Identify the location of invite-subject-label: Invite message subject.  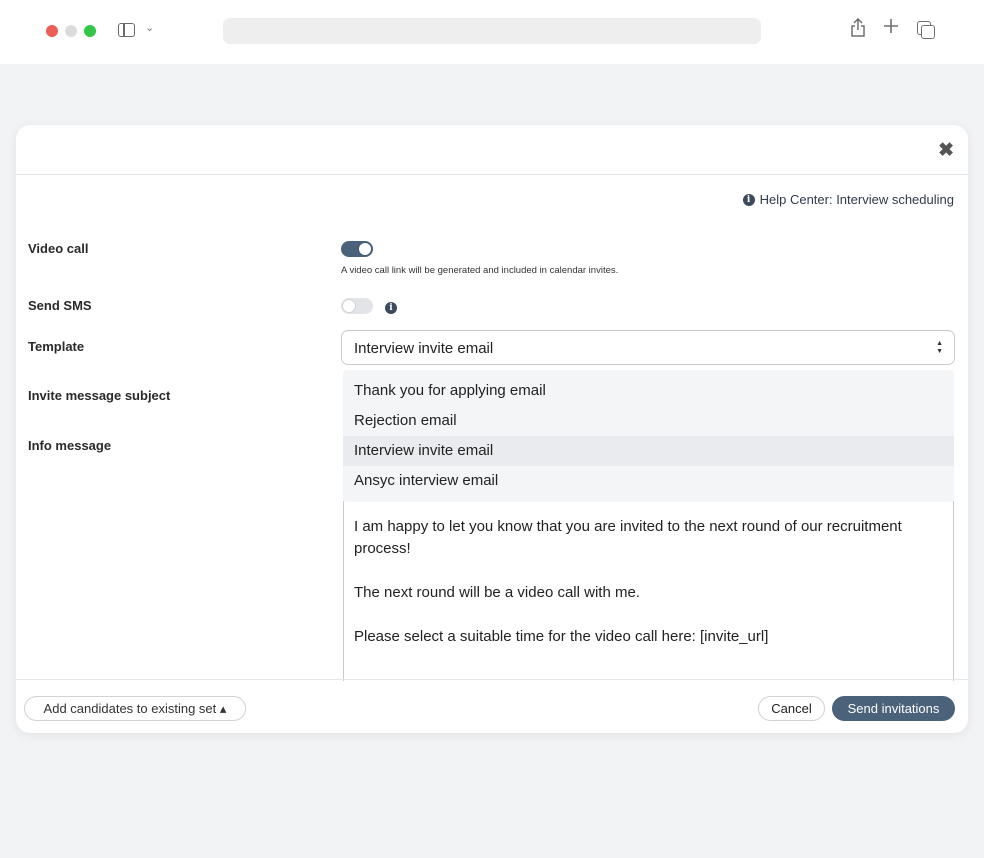
(99, 395).